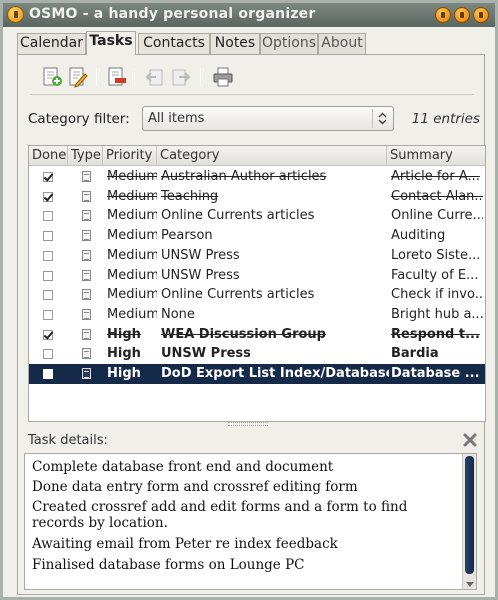 The image size is (498, 600). What do you see at coordinates (223, 77) in the screenshot?
I see `print-icon` at bounding box center [223, 77].